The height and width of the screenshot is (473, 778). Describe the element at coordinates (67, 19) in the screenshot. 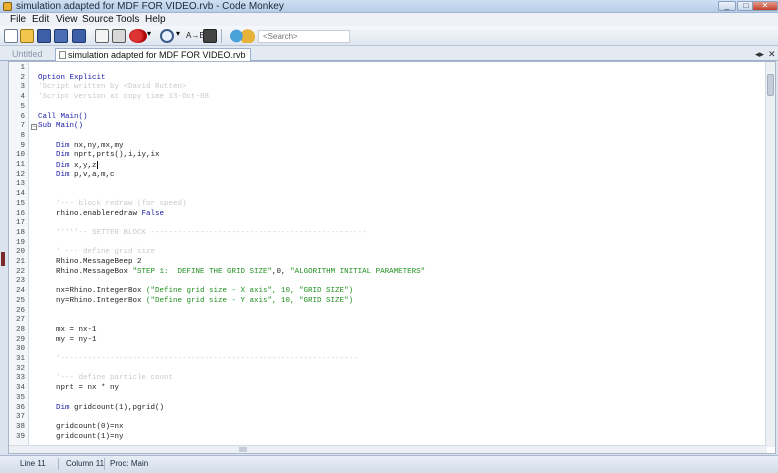

I see `menu-view: View` at that location.